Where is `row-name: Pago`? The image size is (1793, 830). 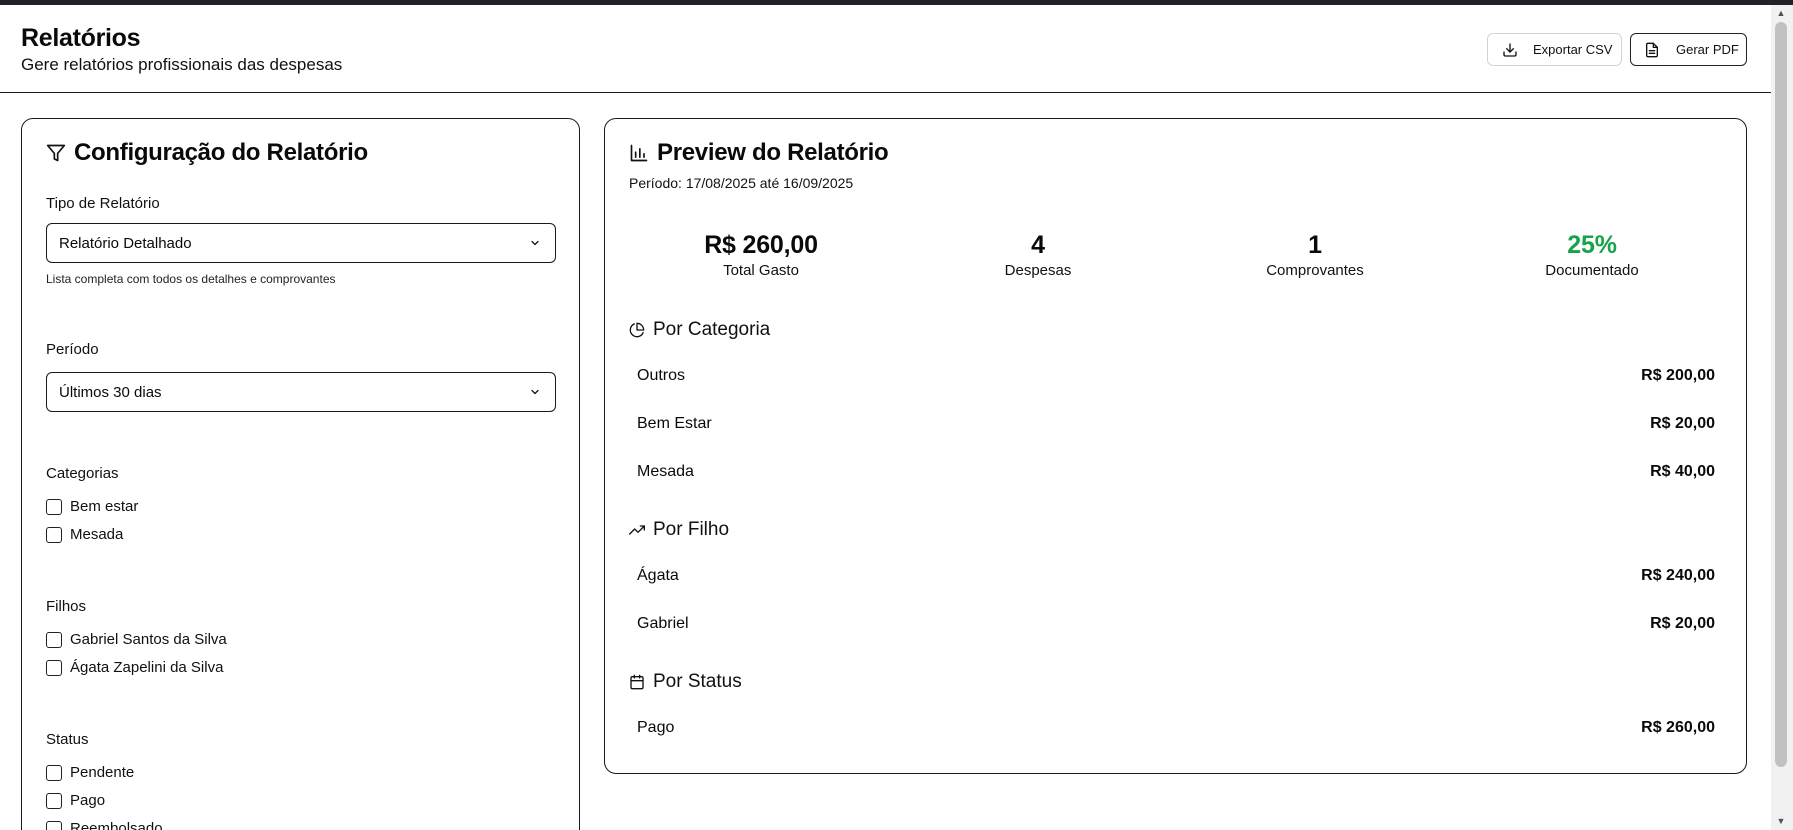 row-name: Pago is located at coordinates (656, 727).